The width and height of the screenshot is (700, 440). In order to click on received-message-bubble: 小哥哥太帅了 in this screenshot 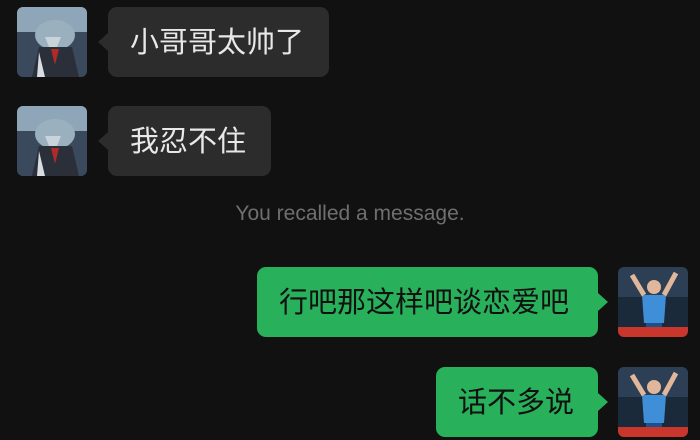, I will do `click(218, 42)`.